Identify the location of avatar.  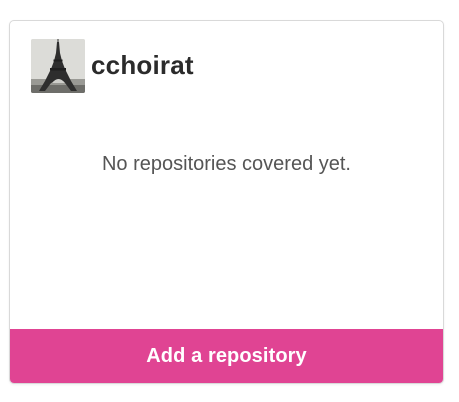
(58, 65).